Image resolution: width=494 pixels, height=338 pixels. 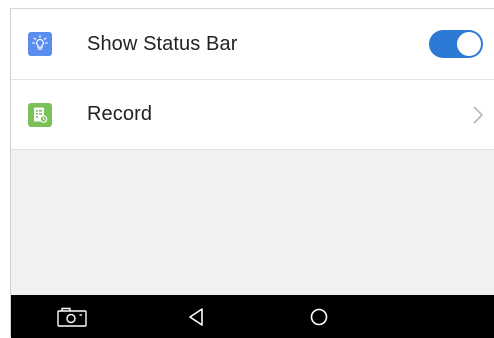 What do you see at coordinates (120, 114) in the screenshot?
I see `record-label: Record` at bounding box center [120, 114].